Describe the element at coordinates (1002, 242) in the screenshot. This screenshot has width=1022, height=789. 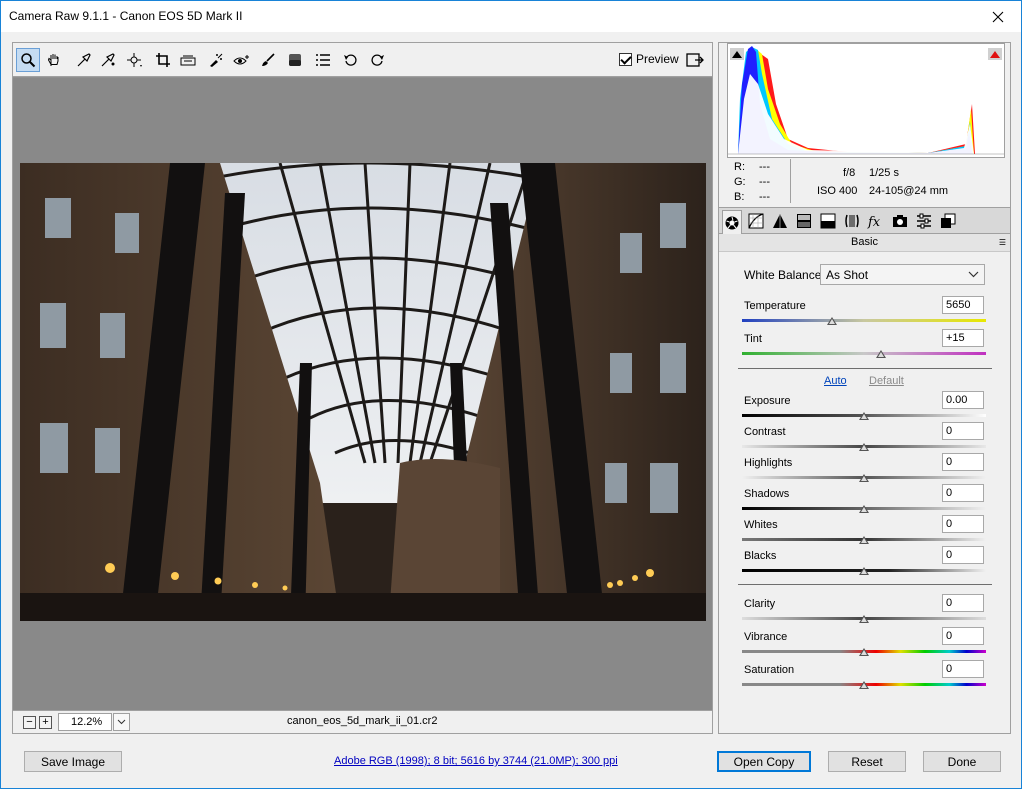
I see `panel-menu-button: ☰` at that location.